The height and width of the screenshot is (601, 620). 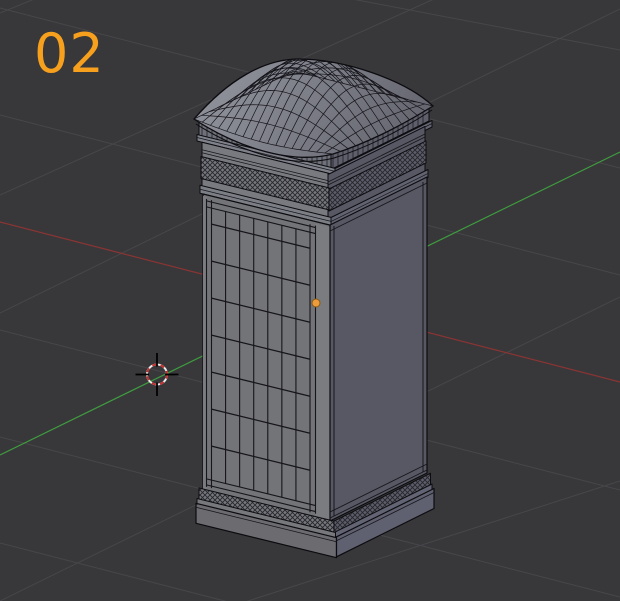 I want to click on body-front-door, so click(x=266, y=357).